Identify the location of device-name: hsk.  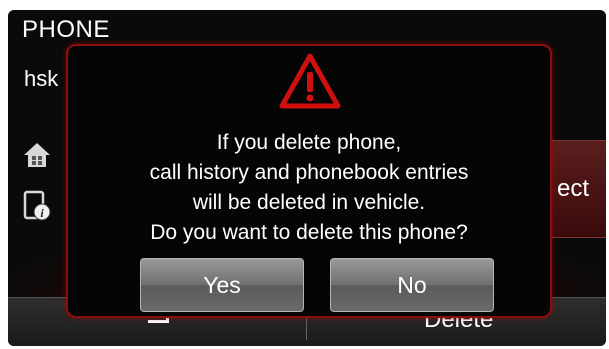
(41, 78).